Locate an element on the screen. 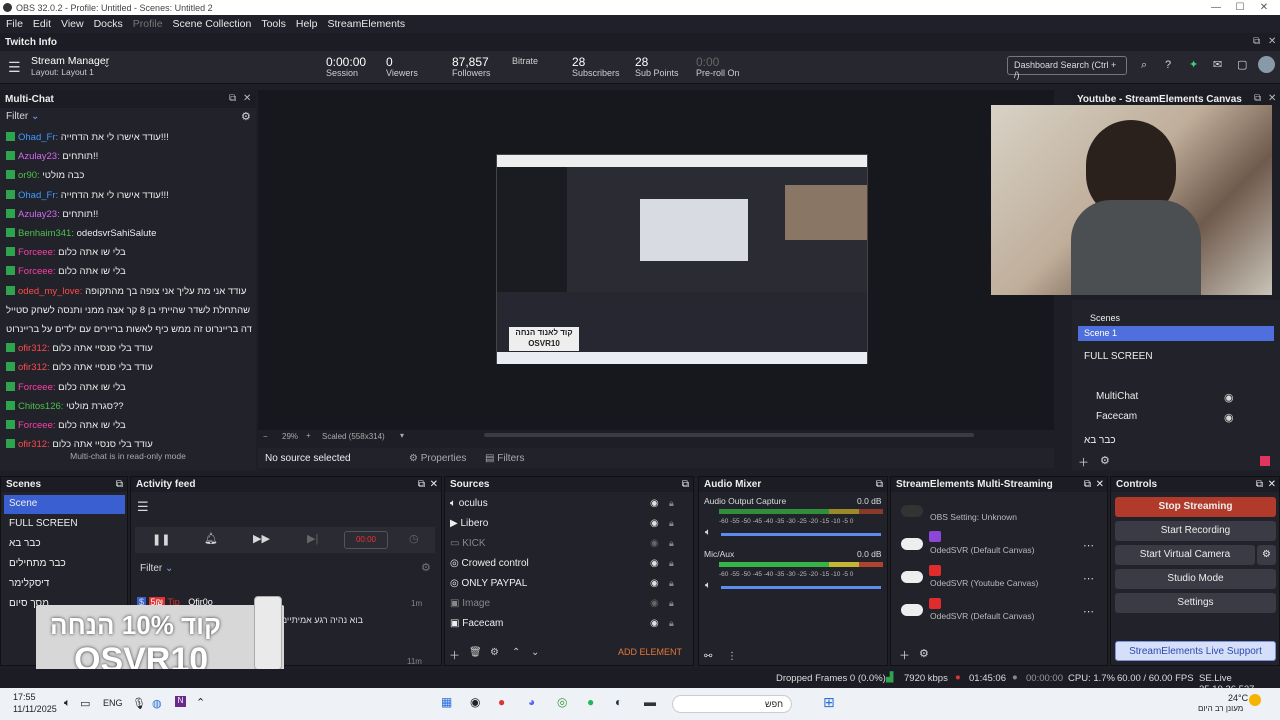 The height and width of the screenshot is (720, 1280). settings-button: Settings is located at coordinates (1195, 603).